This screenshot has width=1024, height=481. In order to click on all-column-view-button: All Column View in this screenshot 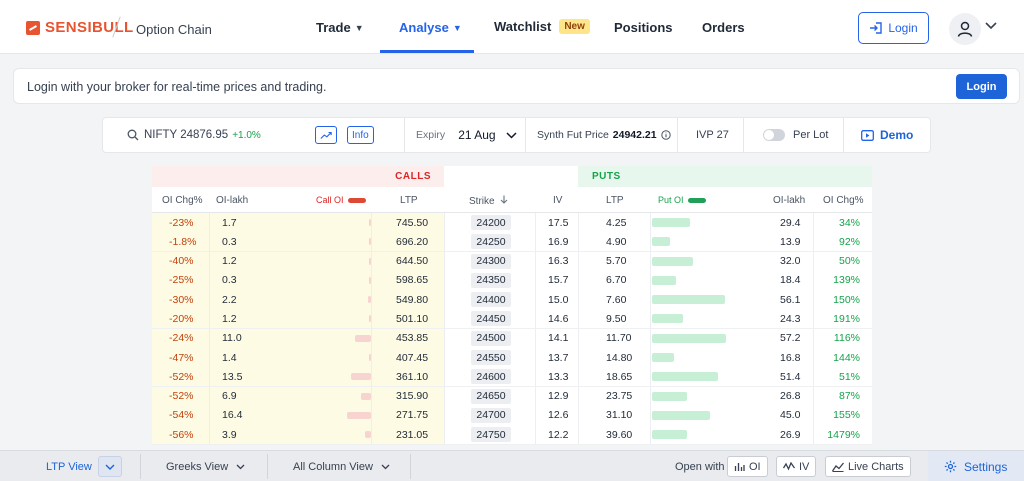, I will do `click(341, 466)`.